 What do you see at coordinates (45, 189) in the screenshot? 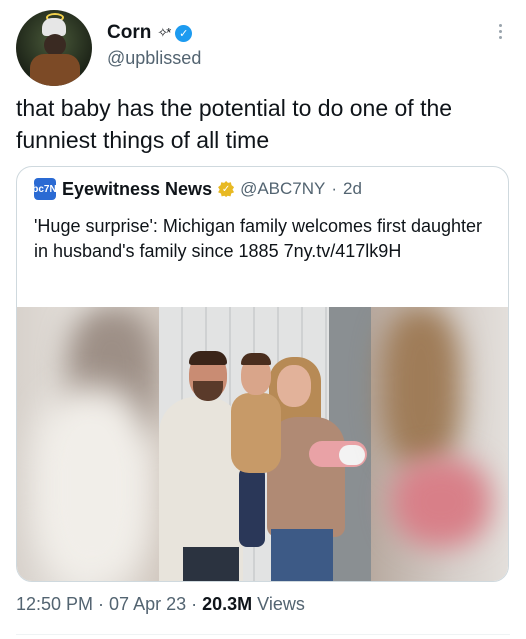
I see `abc7-logo-icon: abc7NY` at bounding box center [45, 189].